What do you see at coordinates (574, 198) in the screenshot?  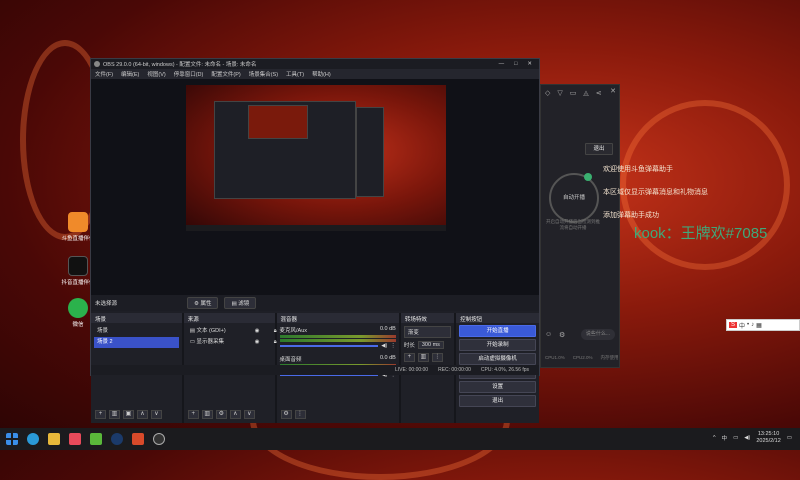 I see `auto-live-button: 自动开播` at bounding box center [574, 198].